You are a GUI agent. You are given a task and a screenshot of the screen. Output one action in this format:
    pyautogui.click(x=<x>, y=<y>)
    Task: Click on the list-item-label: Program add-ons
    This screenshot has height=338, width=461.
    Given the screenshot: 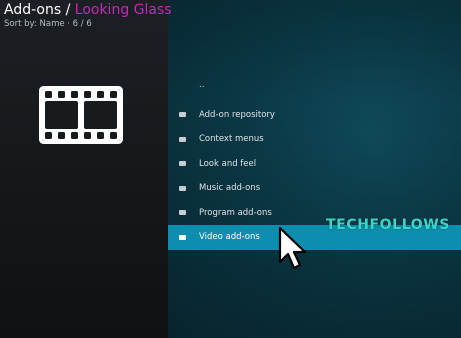 What is the action you would take?
    pyautogui.click(x=235, y=212)
    